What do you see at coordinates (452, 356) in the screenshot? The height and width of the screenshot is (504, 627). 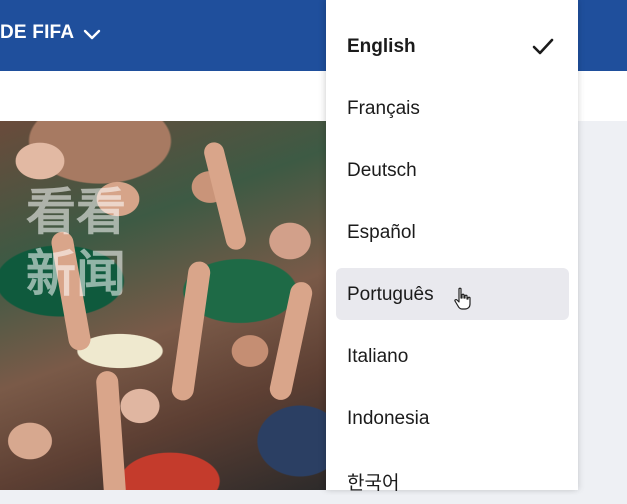 I see `language-option-italiano: Italiano` at bounding box center [452, 356].